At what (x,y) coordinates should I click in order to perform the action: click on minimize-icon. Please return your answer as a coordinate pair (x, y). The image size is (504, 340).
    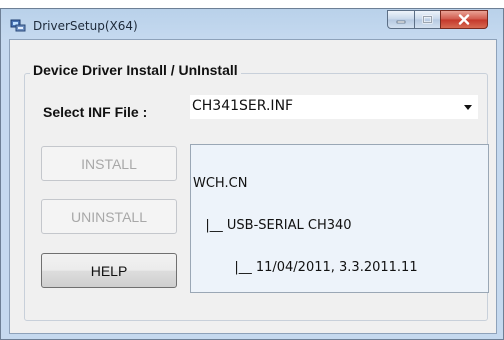
    Looking at the image, I should click on (401, 21).